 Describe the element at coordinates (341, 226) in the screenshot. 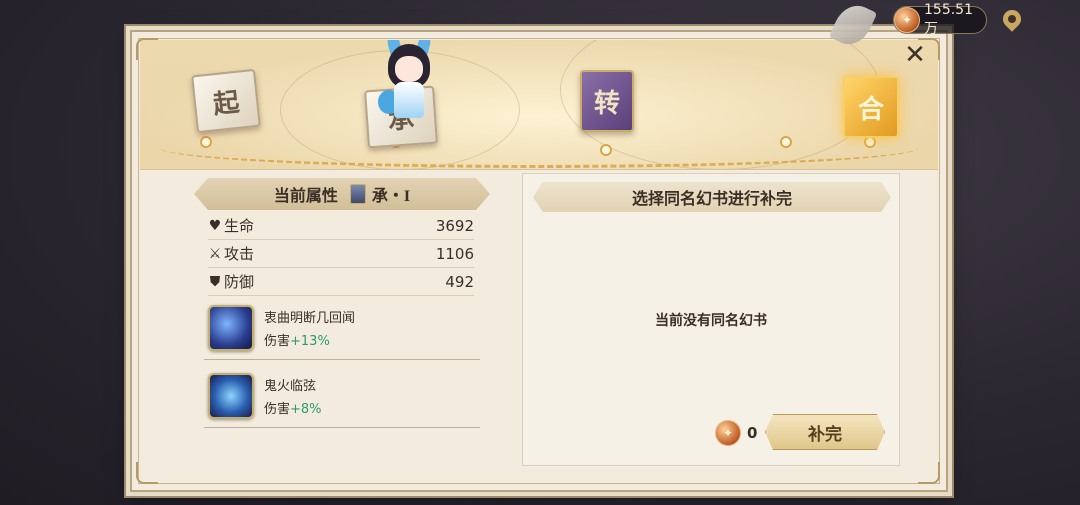

I see `stat-row-hp: ♥ 生命 3692` at that location.